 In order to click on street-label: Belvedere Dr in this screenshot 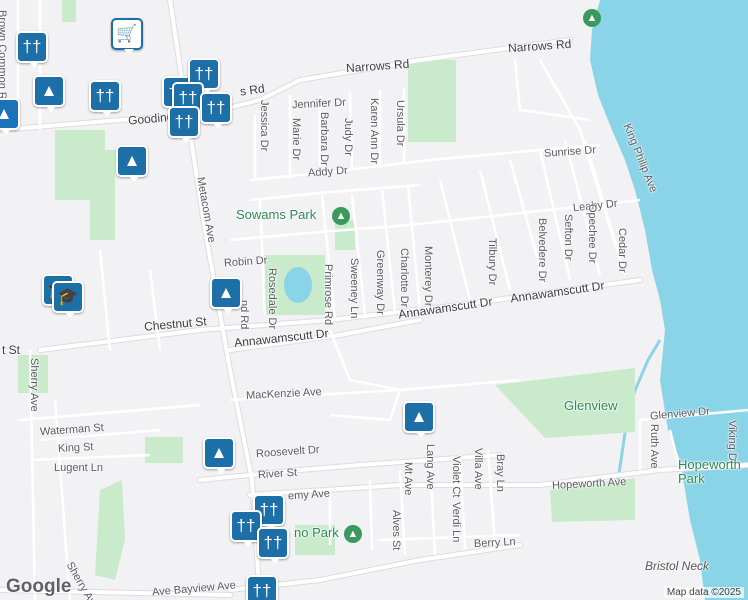, I will do `click(542, 250)`.